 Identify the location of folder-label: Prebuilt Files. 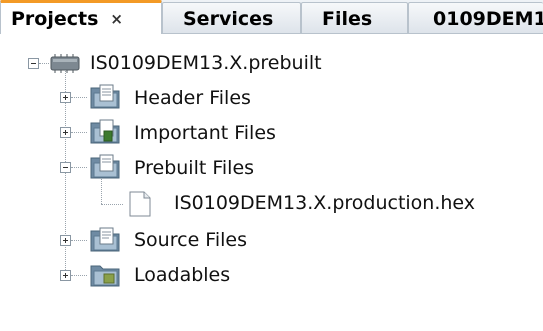
(194, 168).